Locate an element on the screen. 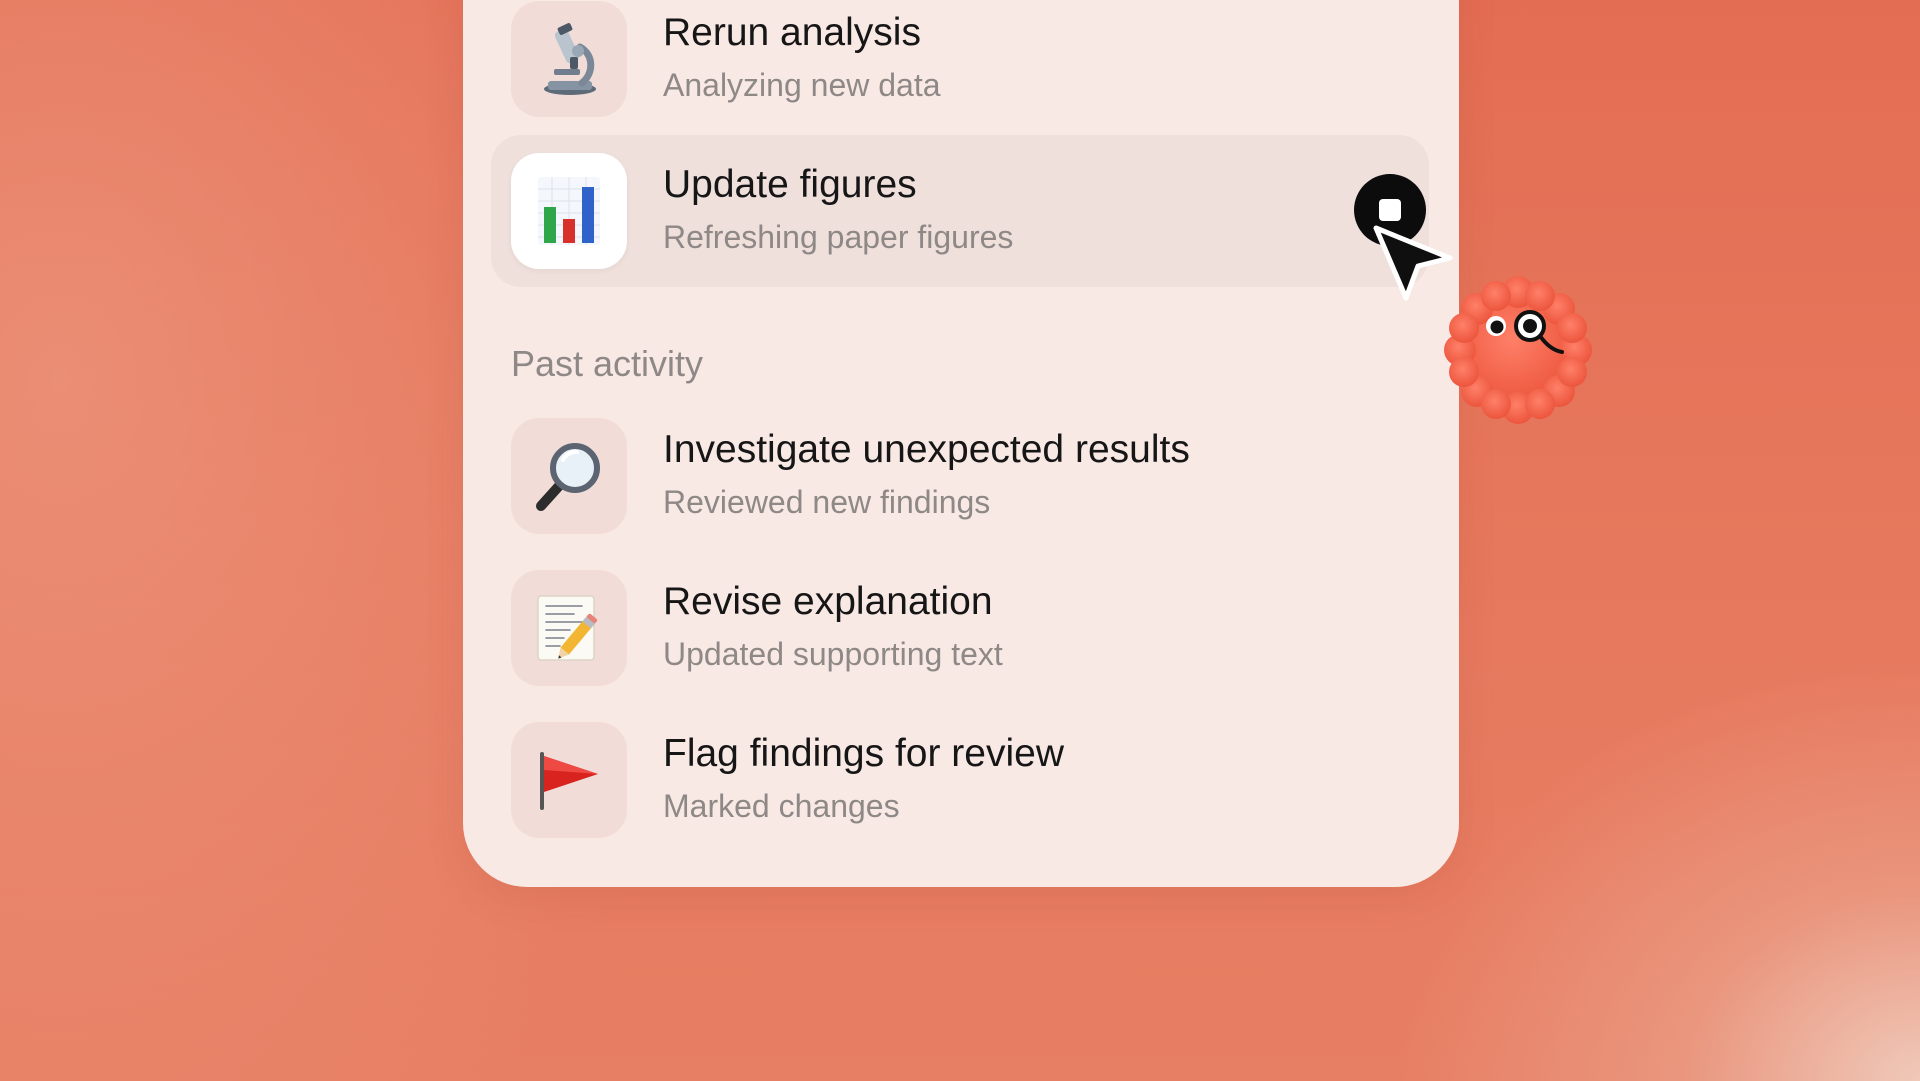 This screenshot has height=1081, width=1920. magnifying-glass-icon is located at coordinates (569, 476).